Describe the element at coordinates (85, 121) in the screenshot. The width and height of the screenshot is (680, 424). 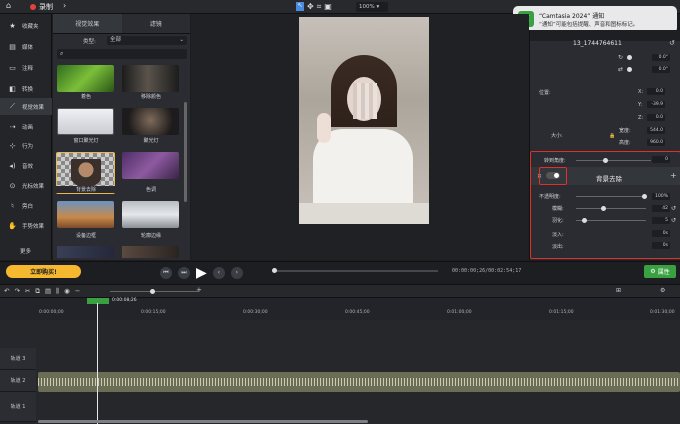
I see `effect-thumb-window-spotlight` at that location.